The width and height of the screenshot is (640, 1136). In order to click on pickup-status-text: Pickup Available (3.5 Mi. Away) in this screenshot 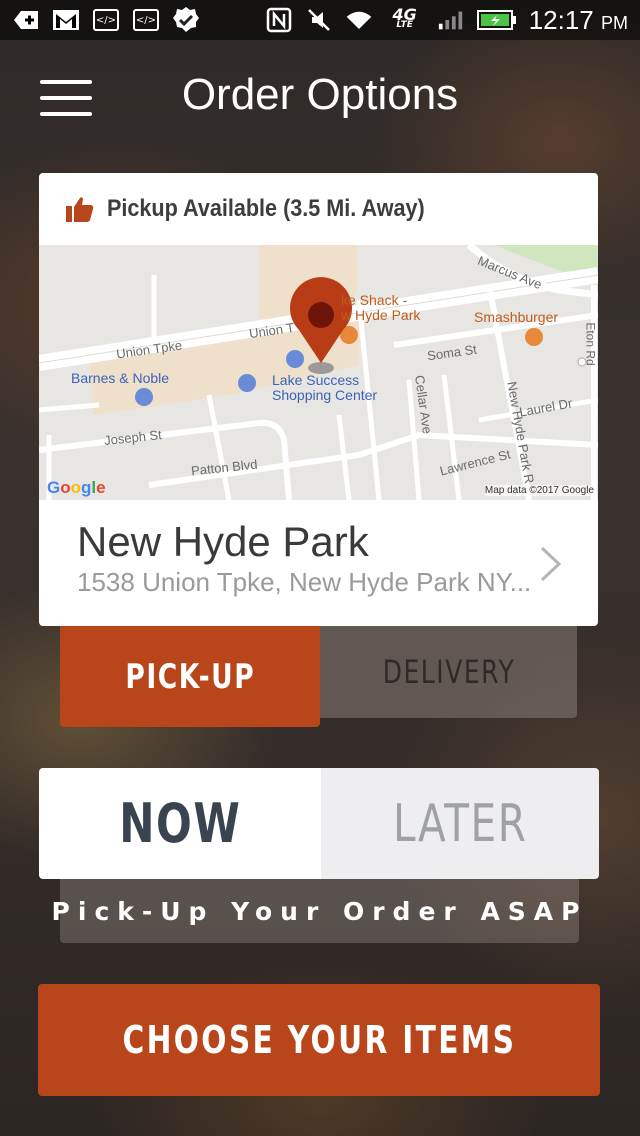, I will do `click(266, 208)`.